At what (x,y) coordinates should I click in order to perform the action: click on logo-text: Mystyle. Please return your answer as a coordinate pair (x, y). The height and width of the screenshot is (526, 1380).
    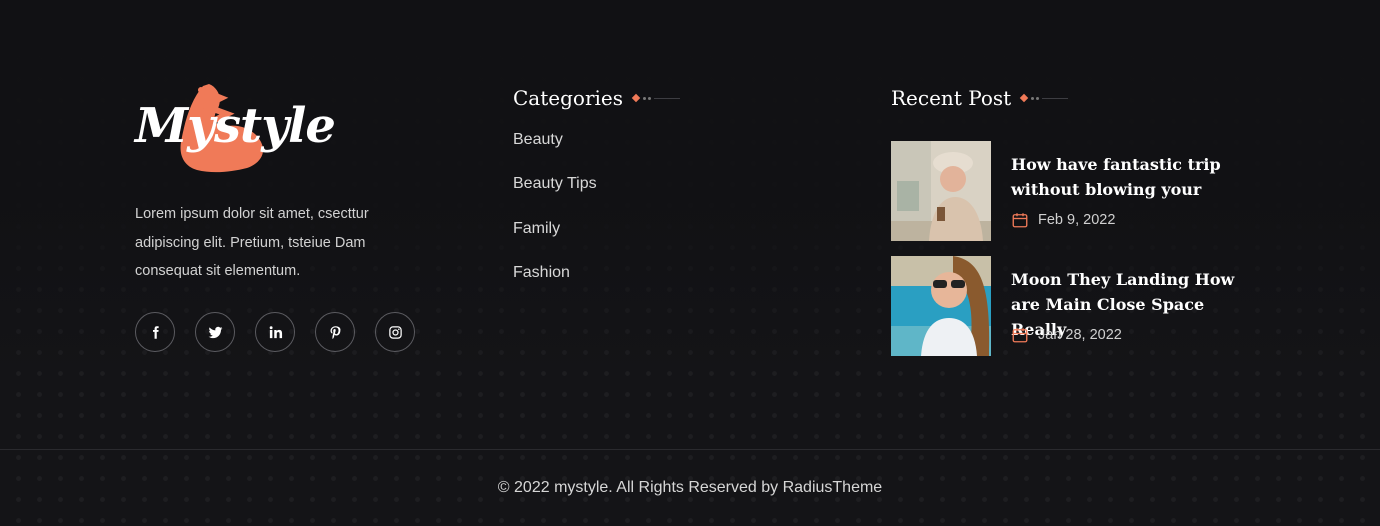
    Looking at the image, I should click on (235, 126).